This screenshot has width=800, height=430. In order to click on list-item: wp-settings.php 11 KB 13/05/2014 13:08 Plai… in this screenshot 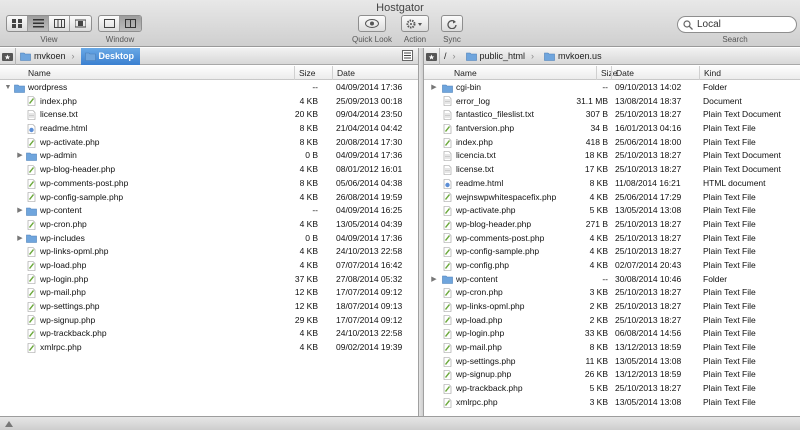, I will do `click(612, 362)`.